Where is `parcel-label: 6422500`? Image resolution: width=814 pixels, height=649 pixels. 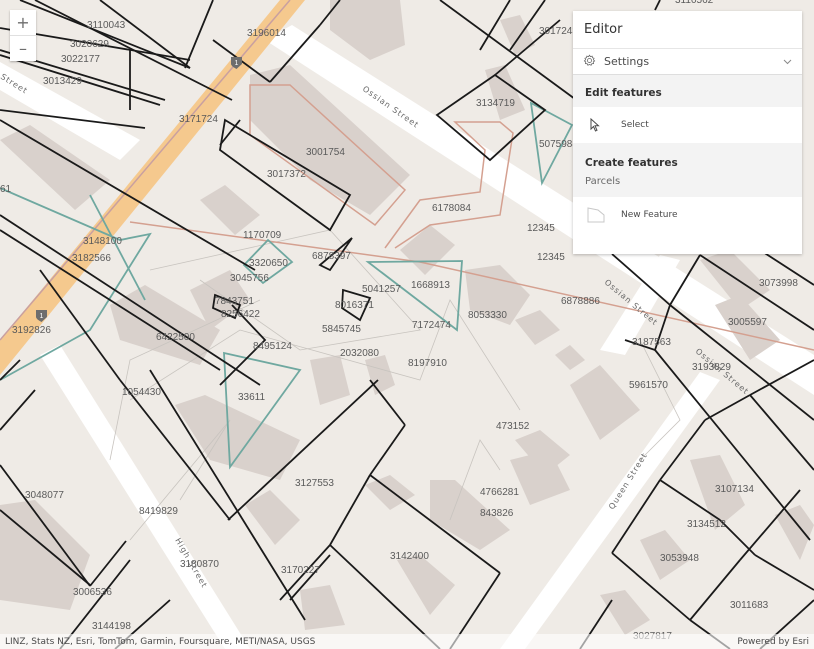
parcel-label: 6422500 is located at coordinates (175, 337).